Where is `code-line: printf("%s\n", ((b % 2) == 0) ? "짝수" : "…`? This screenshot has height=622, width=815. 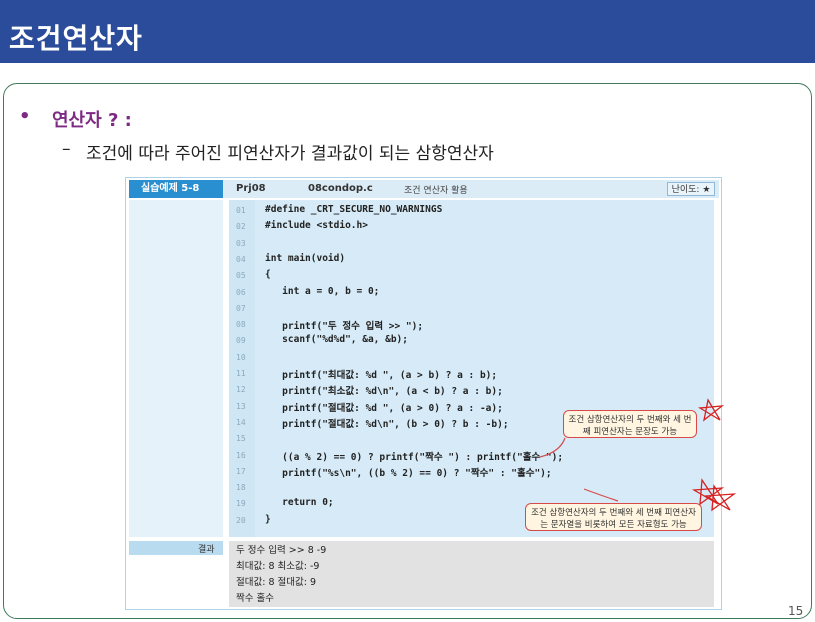 code-line: printf("%s\n", ((b % 2) == 0) ? "짝수" : "… is located at coordinates (408, 473).